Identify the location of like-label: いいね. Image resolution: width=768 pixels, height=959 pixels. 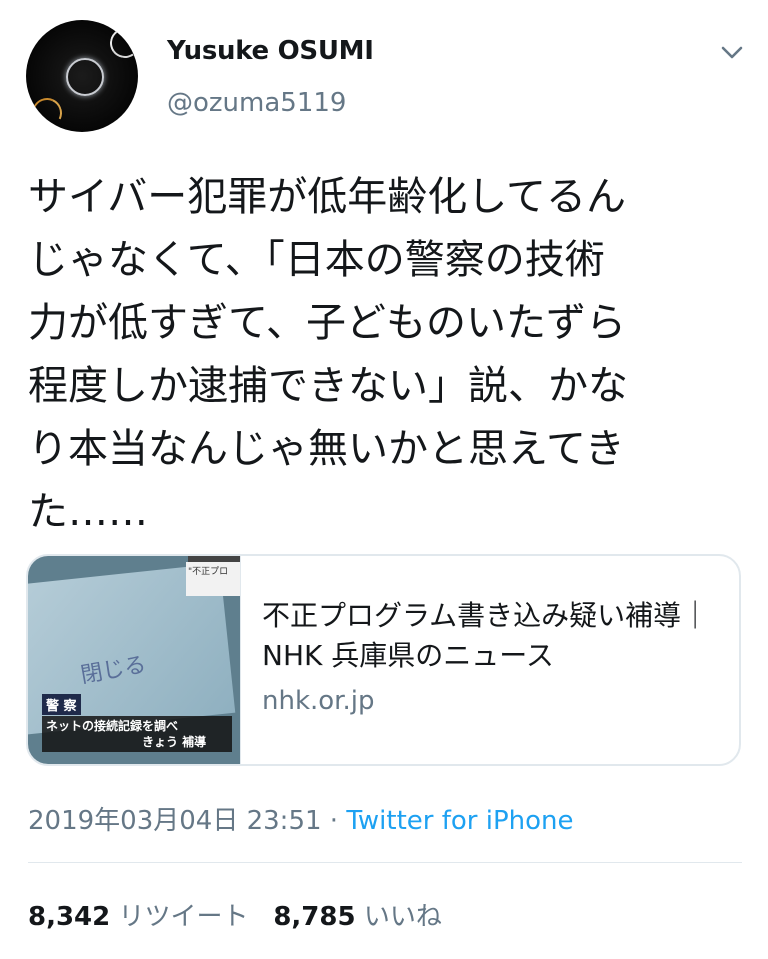
(402, 917).